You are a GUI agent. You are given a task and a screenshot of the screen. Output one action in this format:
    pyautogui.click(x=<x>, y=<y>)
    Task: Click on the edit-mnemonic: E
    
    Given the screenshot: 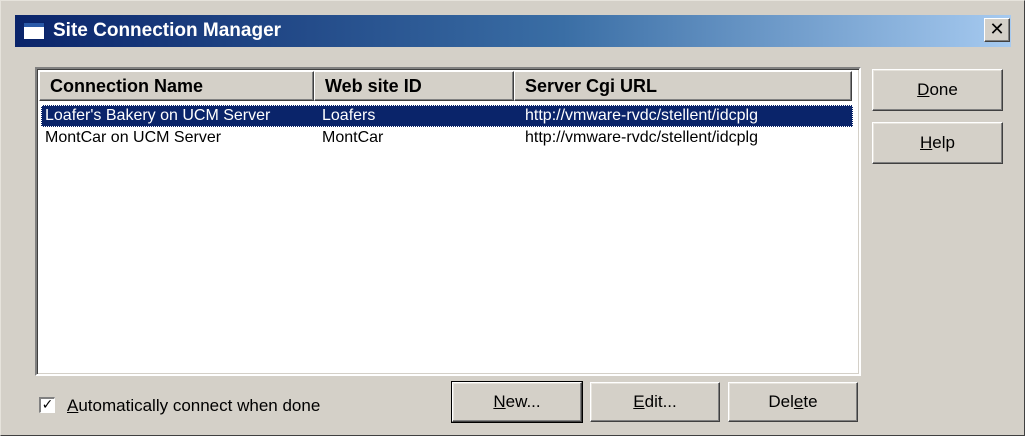 What is the action you would take?
    pyautogui.click(x=639, y=401)
    